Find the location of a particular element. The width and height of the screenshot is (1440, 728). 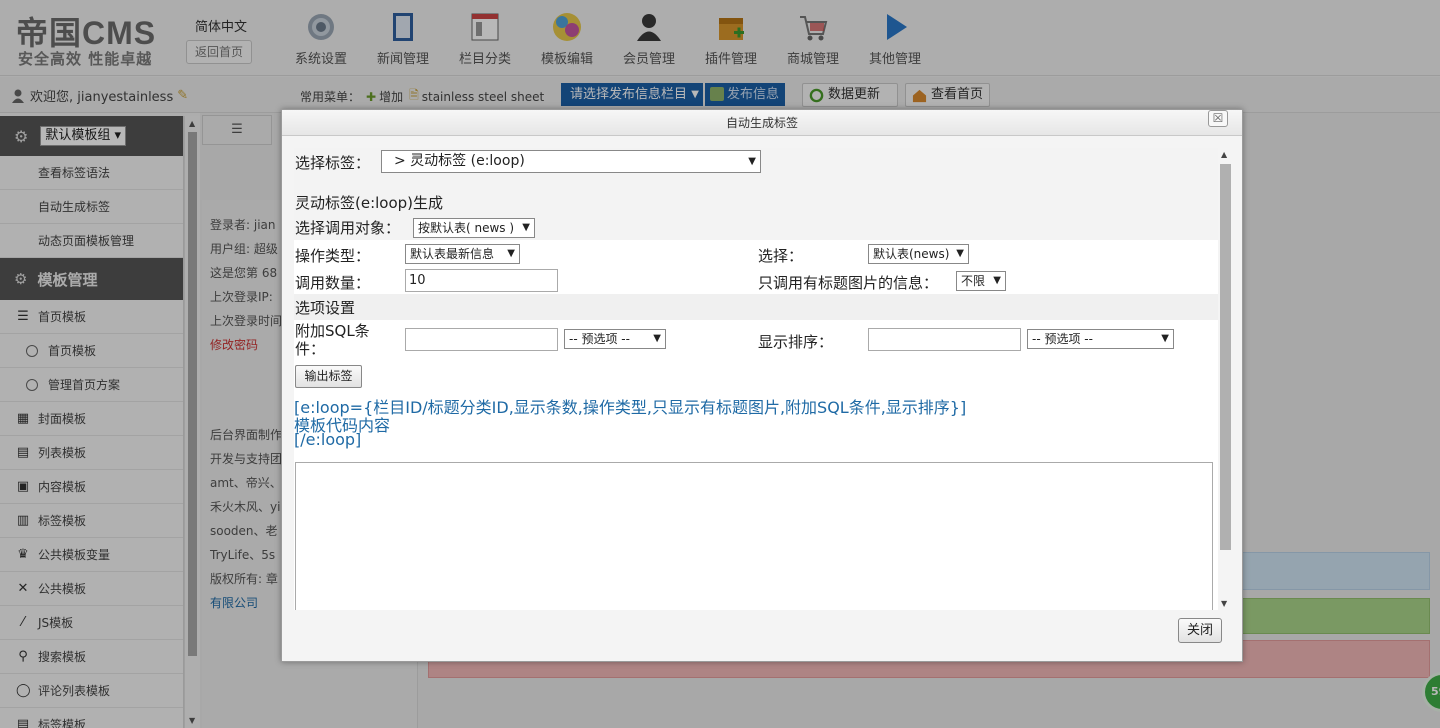

sql-label: 附加SQL条件： is located at coordinates (332, 340).